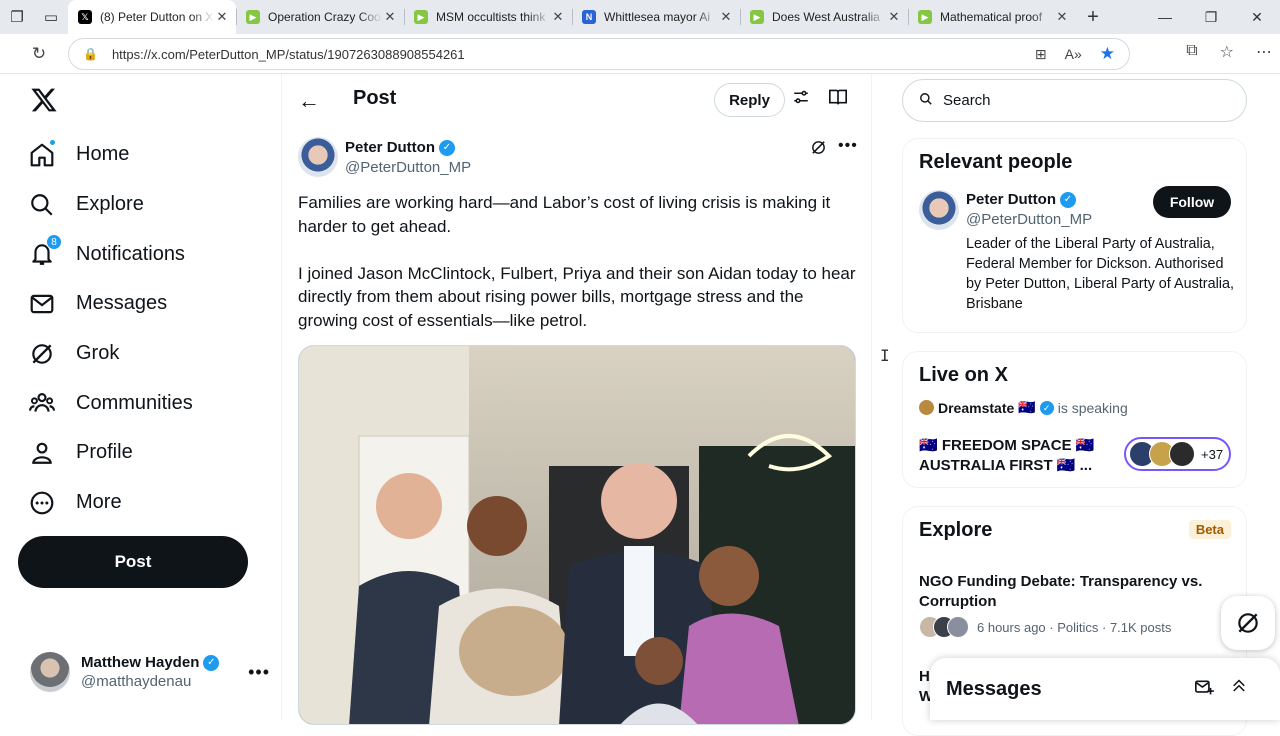 The height and width of the screenshot is (736, 1280). Describe the element at coordinates (1204, 689) in the screenshot. I see `new-message-icon` at that location.